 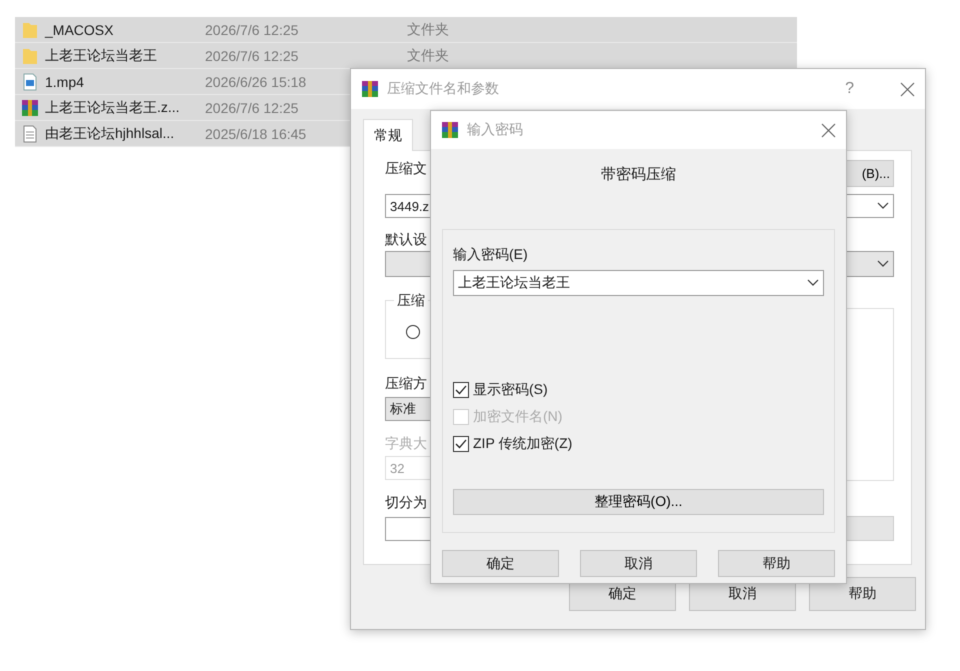 What do you see at coordinates (101, 55) in the screenshot?
I see `file-name: 上老王论坛当老王` at bounding box center [101, 55].